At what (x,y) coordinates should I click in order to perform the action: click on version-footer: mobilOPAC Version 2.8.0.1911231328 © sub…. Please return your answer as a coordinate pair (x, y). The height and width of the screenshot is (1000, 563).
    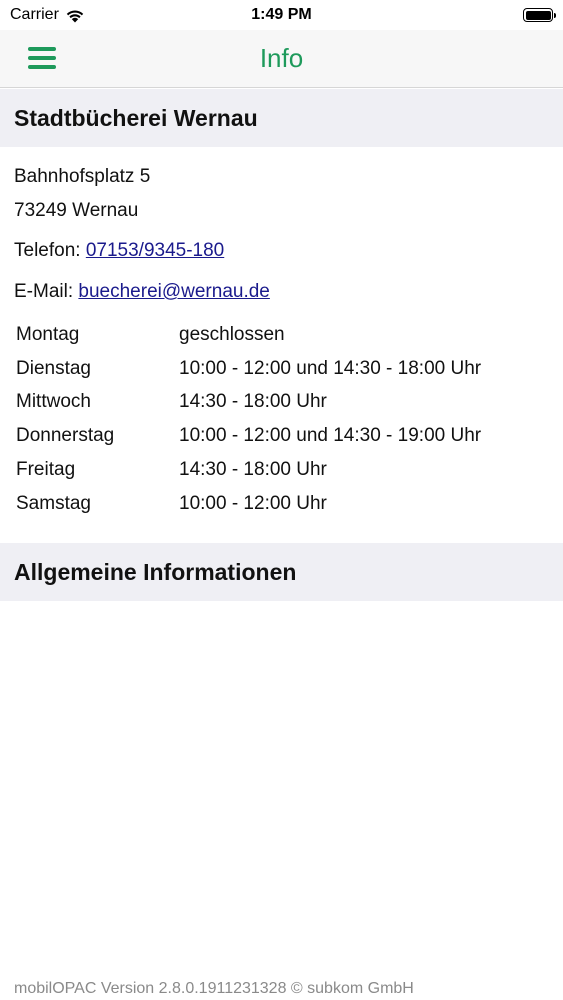
    Looking at the image, I should click on (214, 988).